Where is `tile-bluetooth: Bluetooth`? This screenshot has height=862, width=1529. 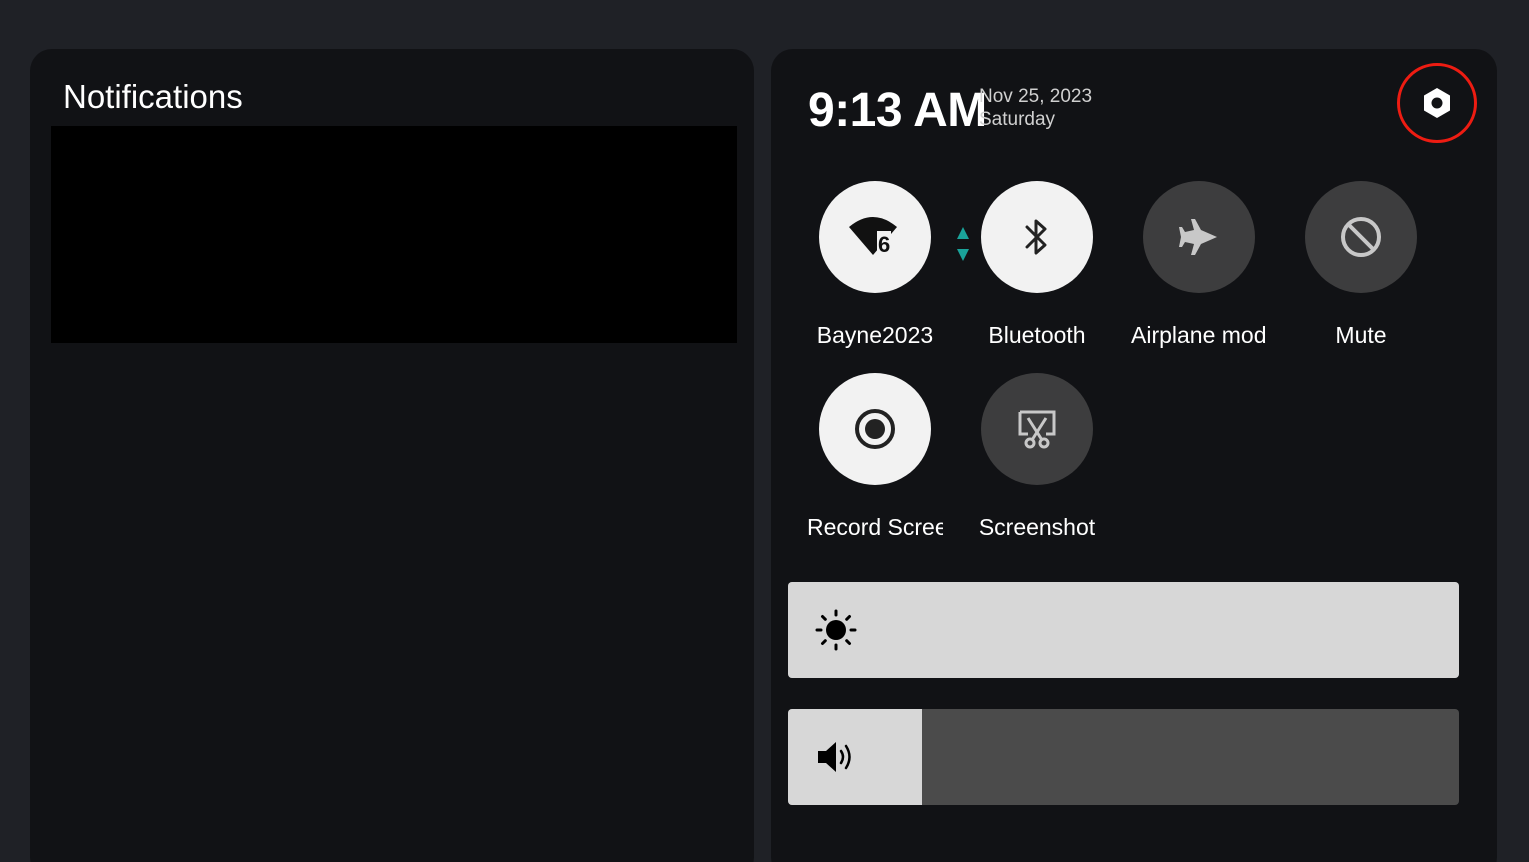
tile-bluetooth: Bluetooth is located at coordinates (1037, 265).